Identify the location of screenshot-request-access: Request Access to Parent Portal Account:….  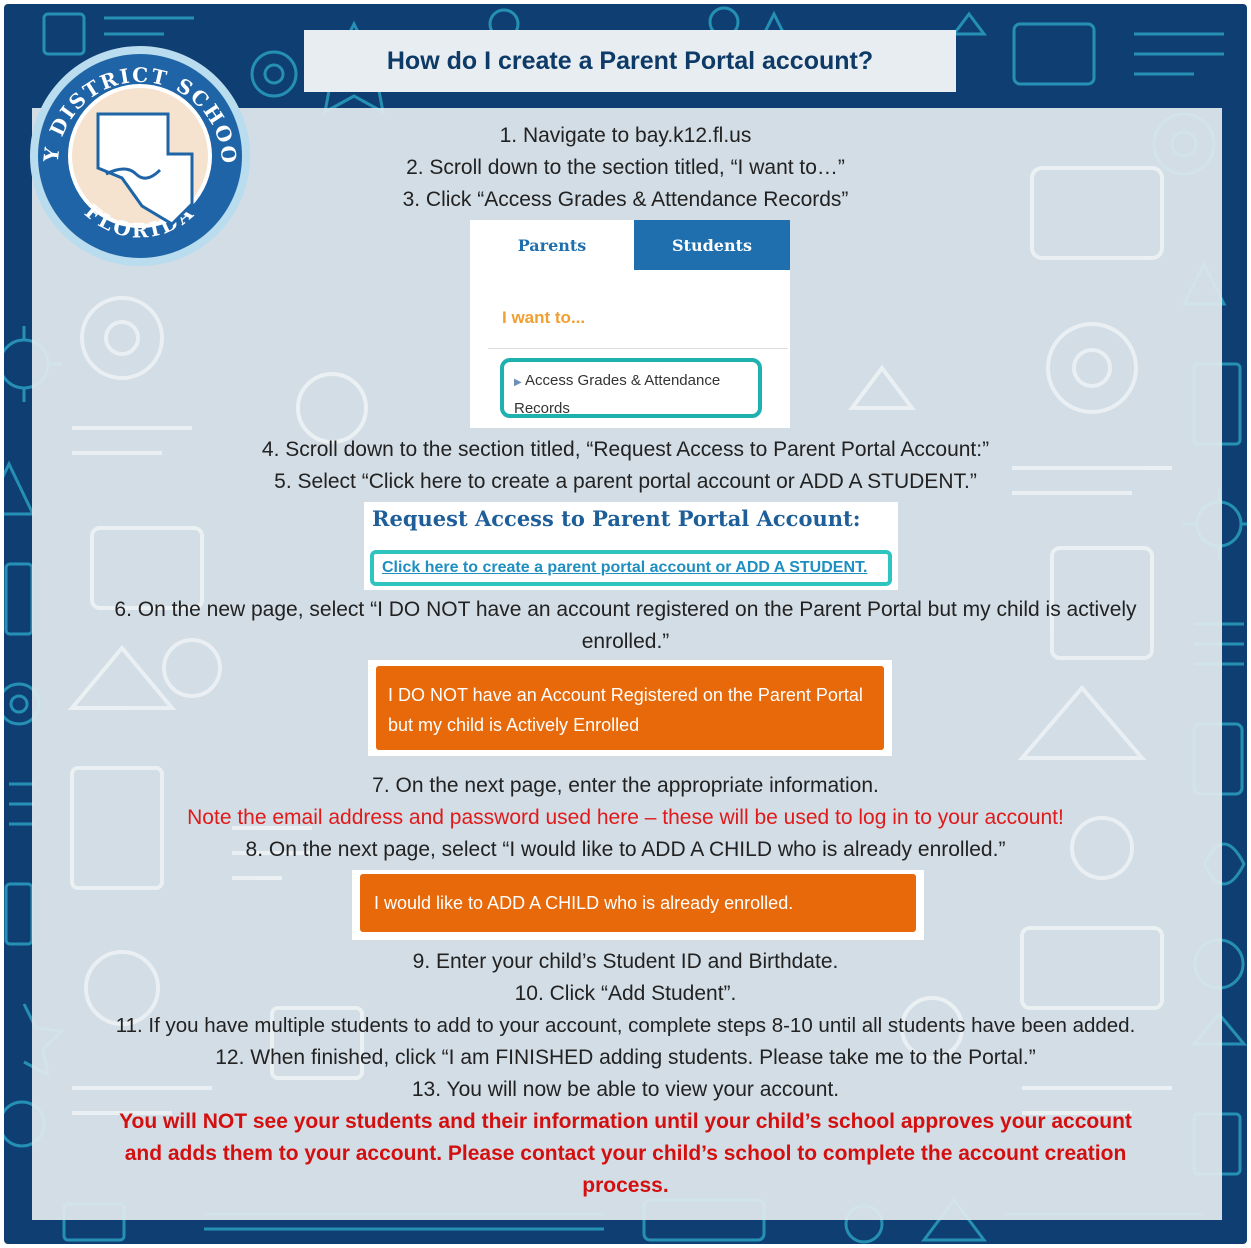
(631, 546).